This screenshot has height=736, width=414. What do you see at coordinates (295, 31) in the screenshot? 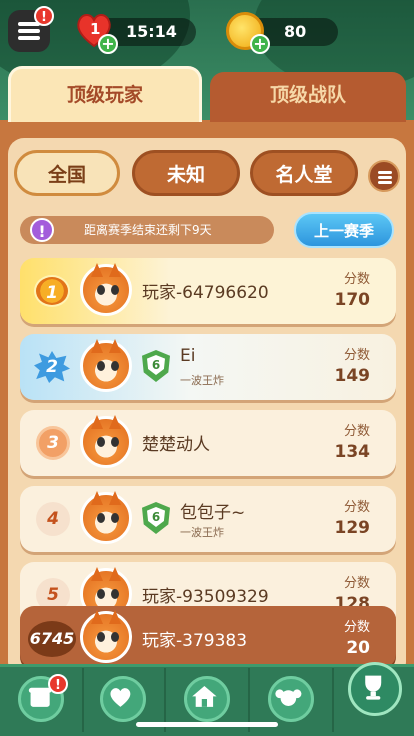
I see `coins-count: 80` at bounding box center [295, 31].